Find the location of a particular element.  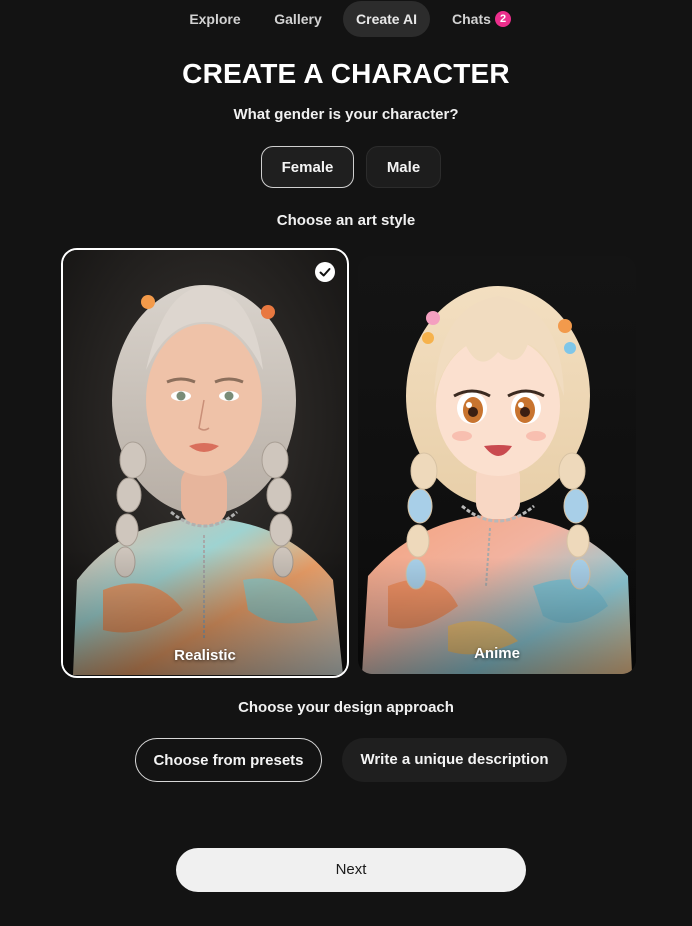

top-nav: Explore Gallery Create AI Chats 2 is located at coordinates (346, 19).